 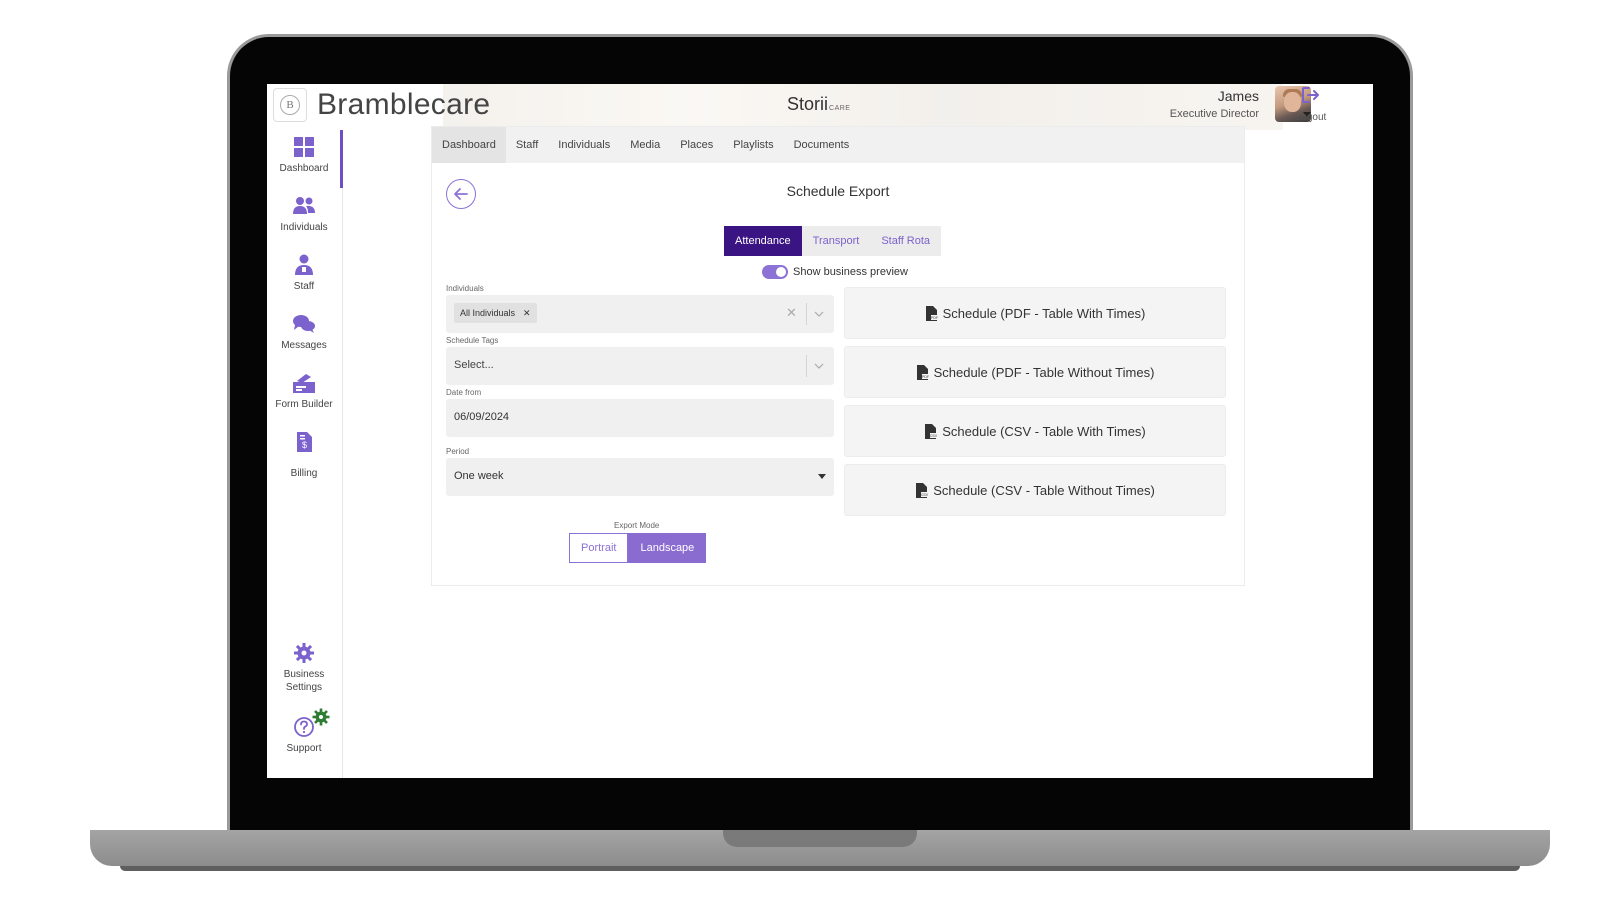 I want to click on sidebar-item-label-line2: Settings, so click(x=304, y=687).